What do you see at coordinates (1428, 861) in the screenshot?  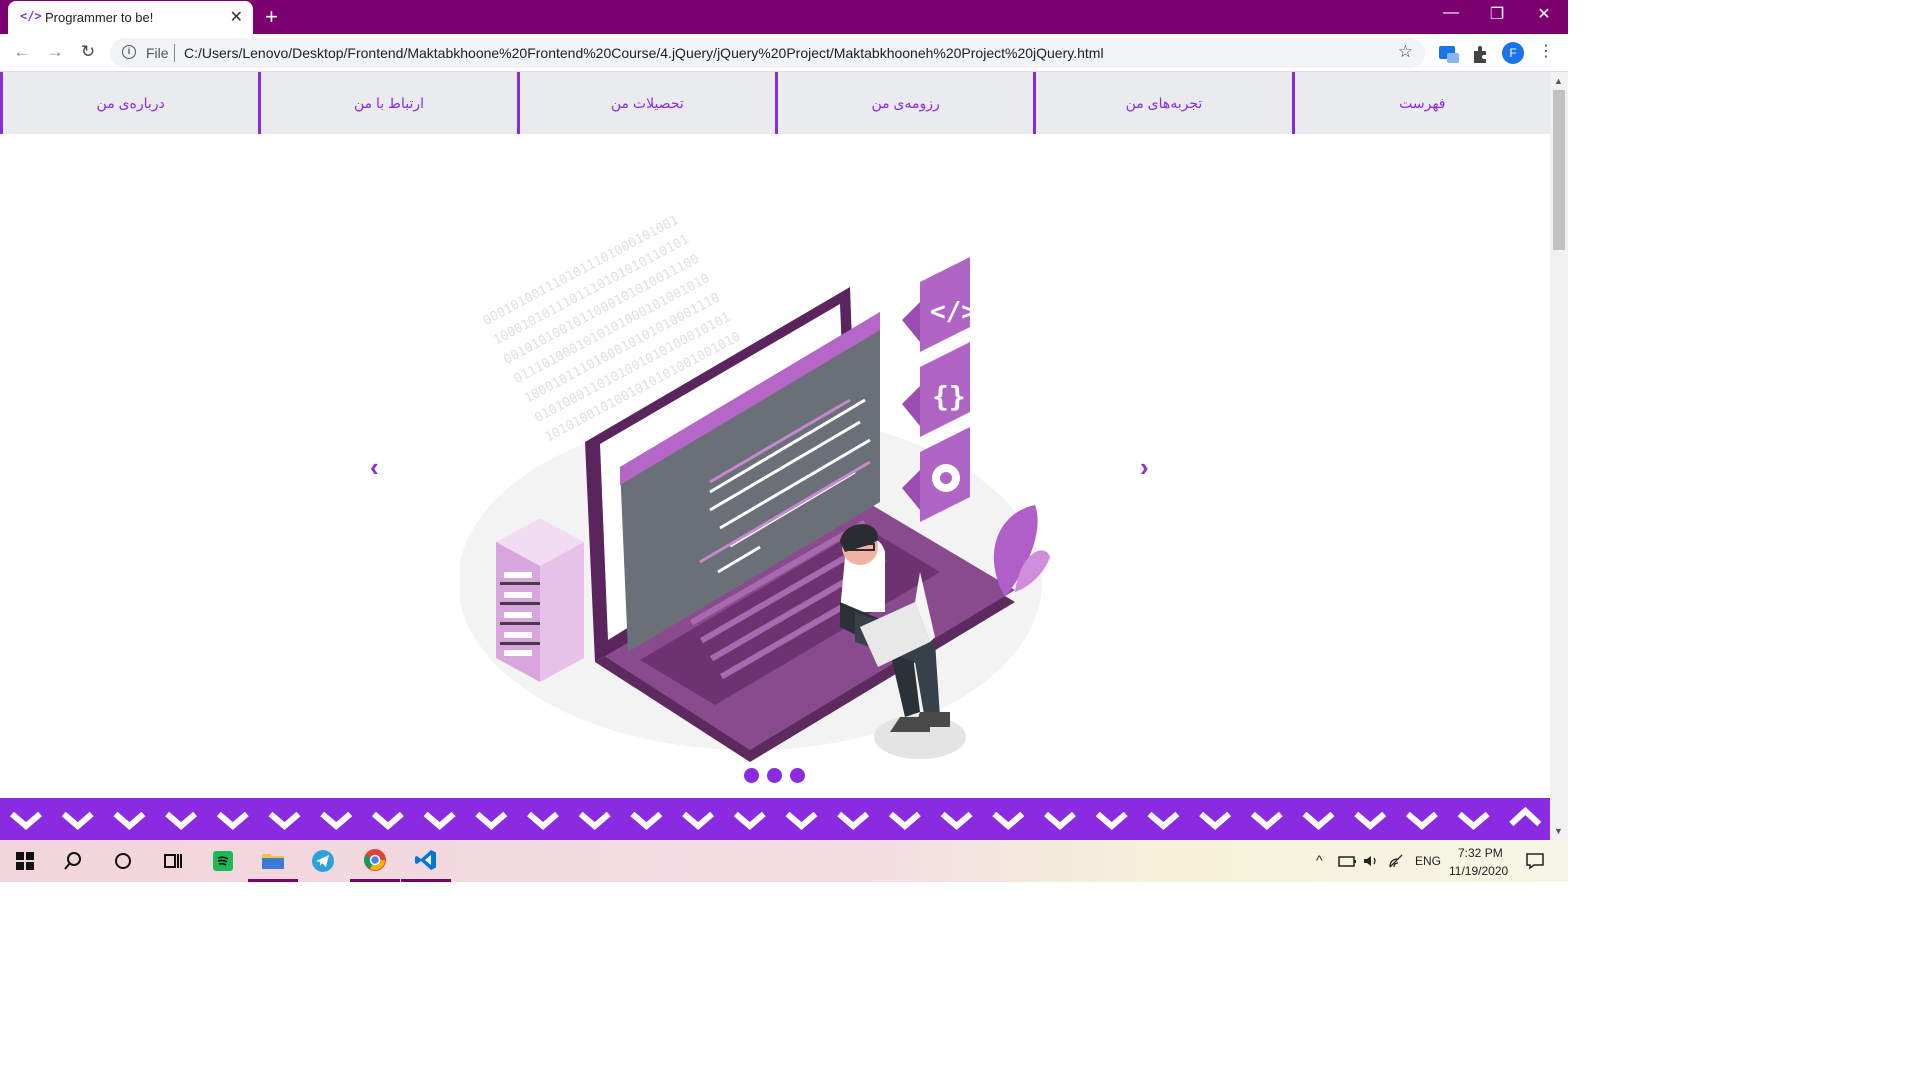 I see `input-language: ENG` at bounding box center [1428, 861].